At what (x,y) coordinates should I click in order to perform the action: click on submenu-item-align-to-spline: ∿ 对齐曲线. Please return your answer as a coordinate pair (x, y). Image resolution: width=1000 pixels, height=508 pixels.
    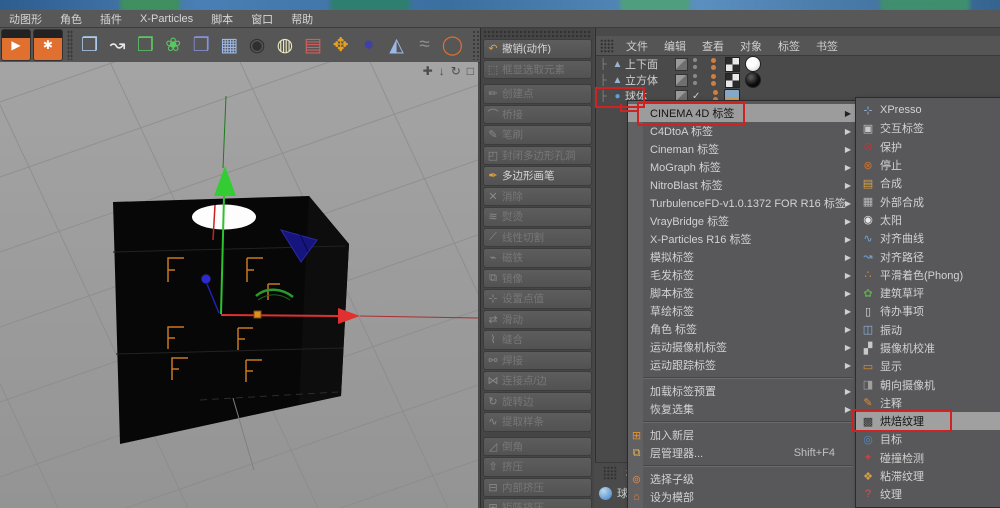
    Looking at the image, I should click on (928, 238).